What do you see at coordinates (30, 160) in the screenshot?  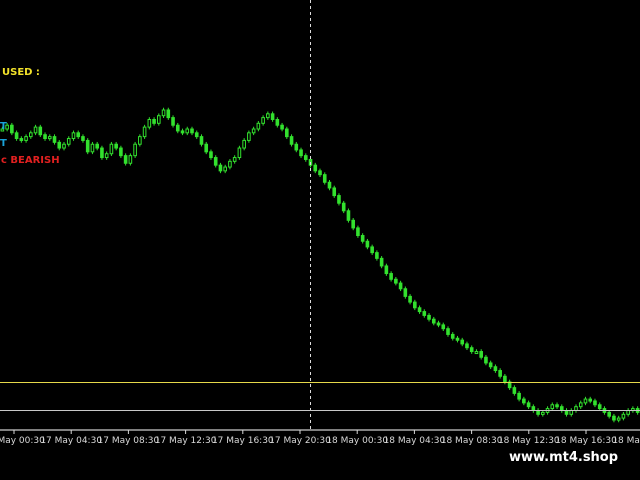 I see `indicator-line-3: c BEARISH` at bounding box center [30, 160].